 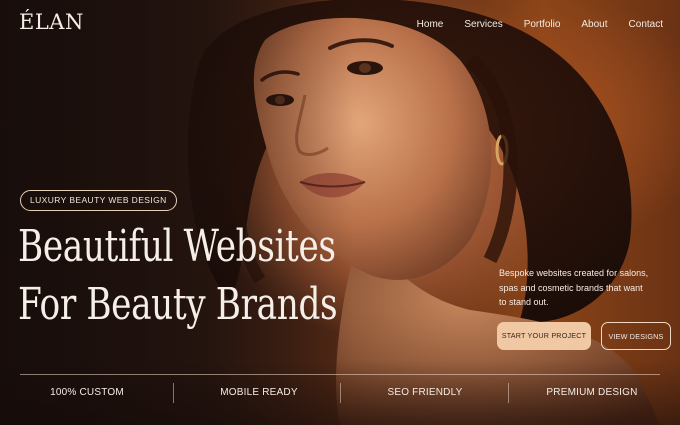 I want to click on start-project-button: START YOUR PROJECT, so click(x=544, y=336).